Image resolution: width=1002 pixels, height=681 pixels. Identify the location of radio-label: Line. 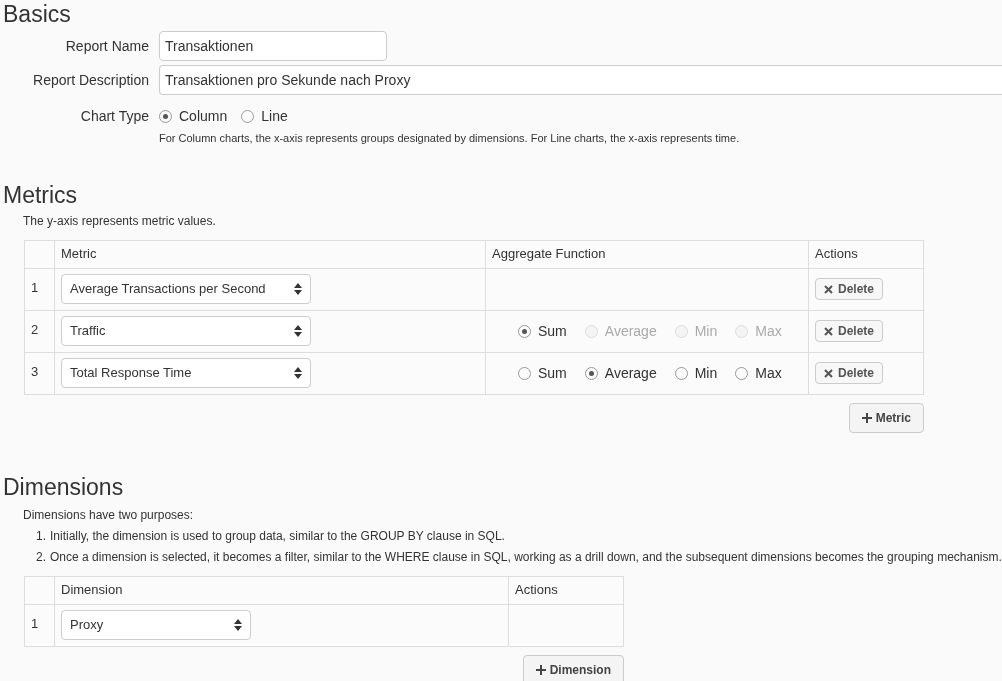
(274, 116).